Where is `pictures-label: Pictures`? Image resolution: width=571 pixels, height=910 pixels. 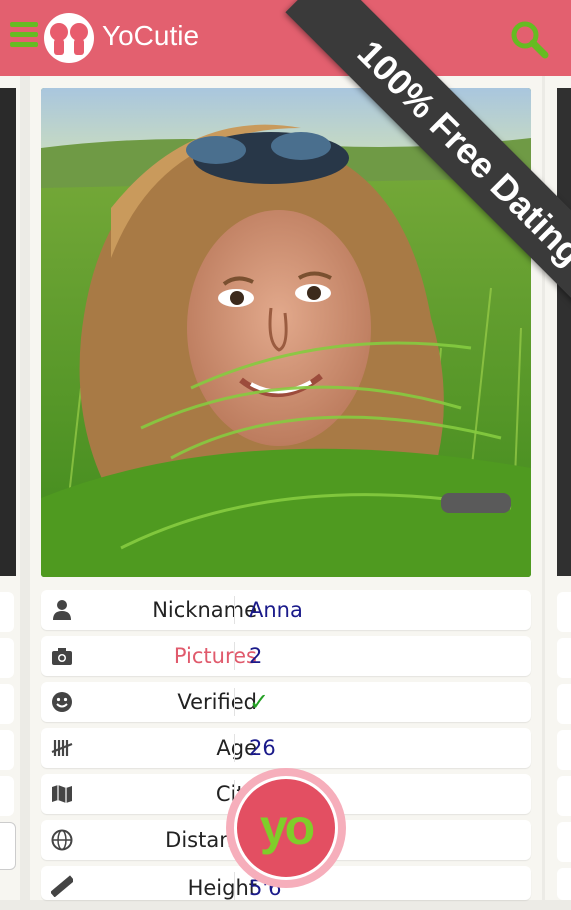 pictures-label: Pictures is located at coordinates (169, 656).